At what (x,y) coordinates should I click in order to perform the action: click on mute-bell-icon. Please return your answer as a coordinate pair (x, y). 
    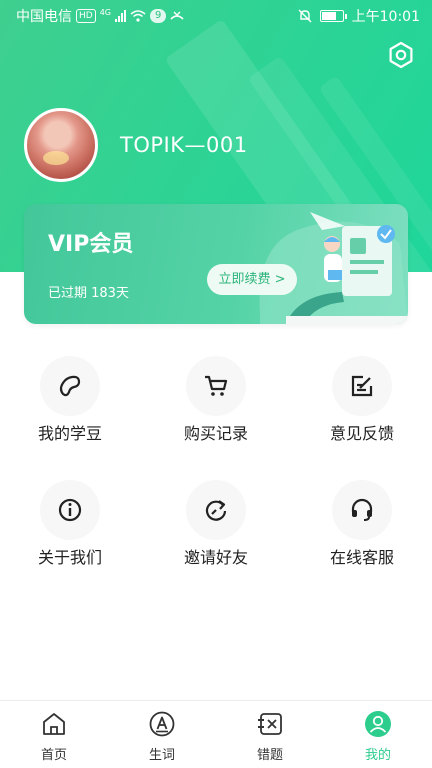
    Looking at the image, I should click on (305, 16).